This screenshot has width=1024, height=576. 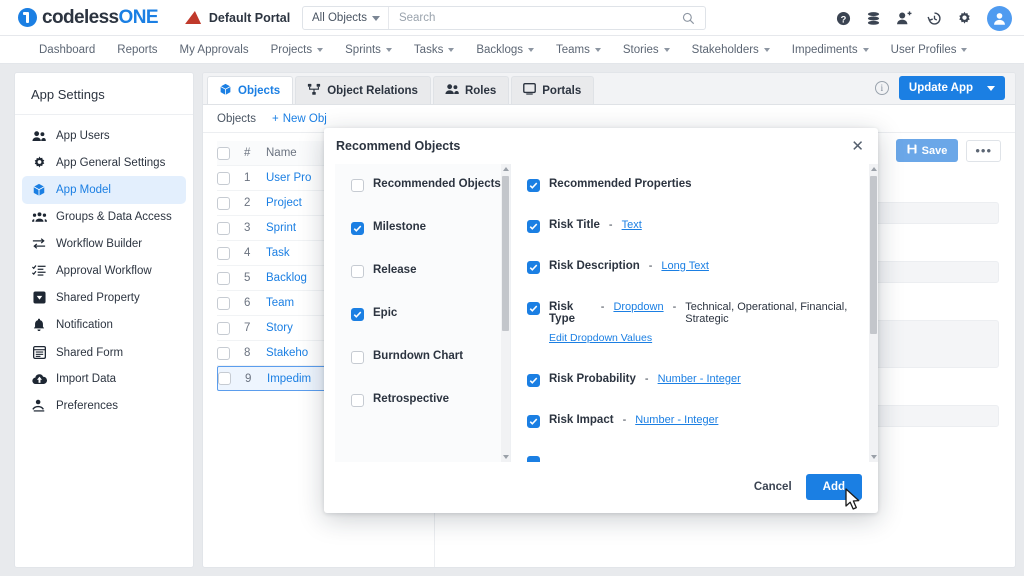 I want to click on search-scope-dropdown: All Objects, so click(x=346, y=18).